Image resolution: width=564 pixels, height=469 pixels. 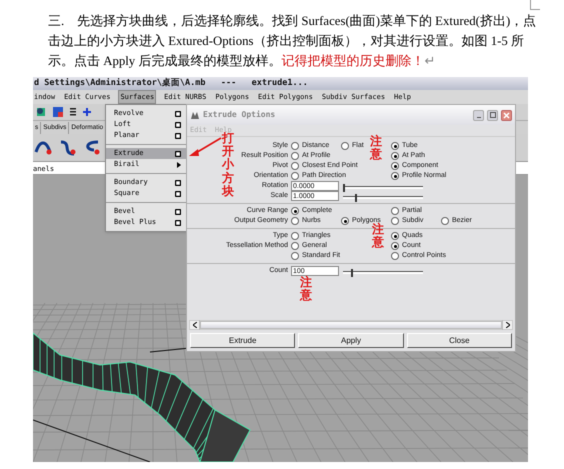 I want to click on instruction-paragraph: 三. 先选择方块曲线，后选择轮廓线。找到 Surfaces(曲面)菜单下的 Extured(挤出)，点击边上的小方块进入 Extured-Options（挤出控制面板），对其进行设置。如图 1-5 所示。点击 Apply 后完成最终的模型放样。记得把模型的历史删除！↵, so click(x=293, y=41).